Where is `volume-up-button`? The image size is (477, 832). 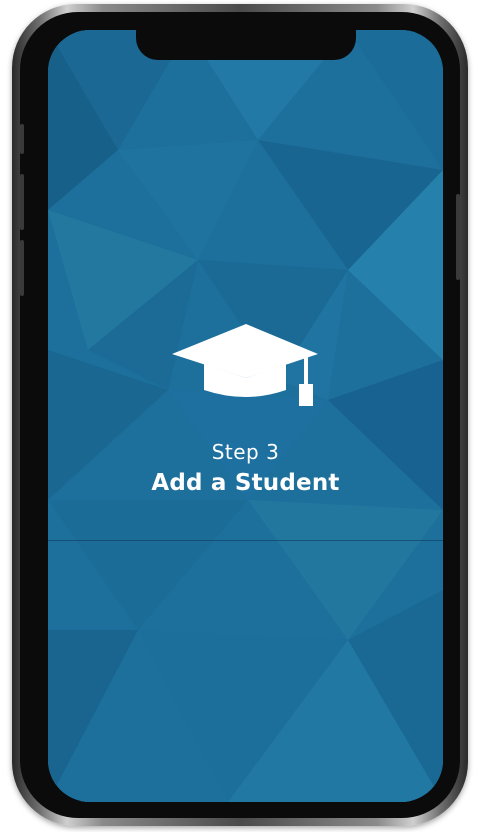
volume-up-button is located at coordinates (22, 202).